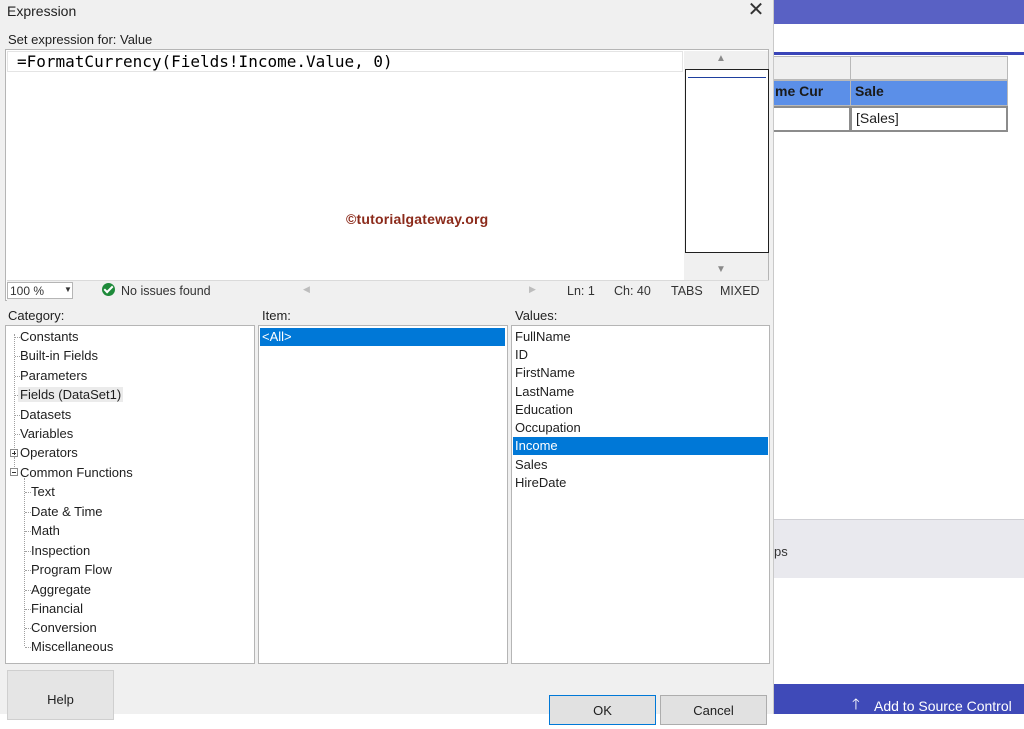  I want to click on arrow-up-icon: 🡑, so click(856, 706).